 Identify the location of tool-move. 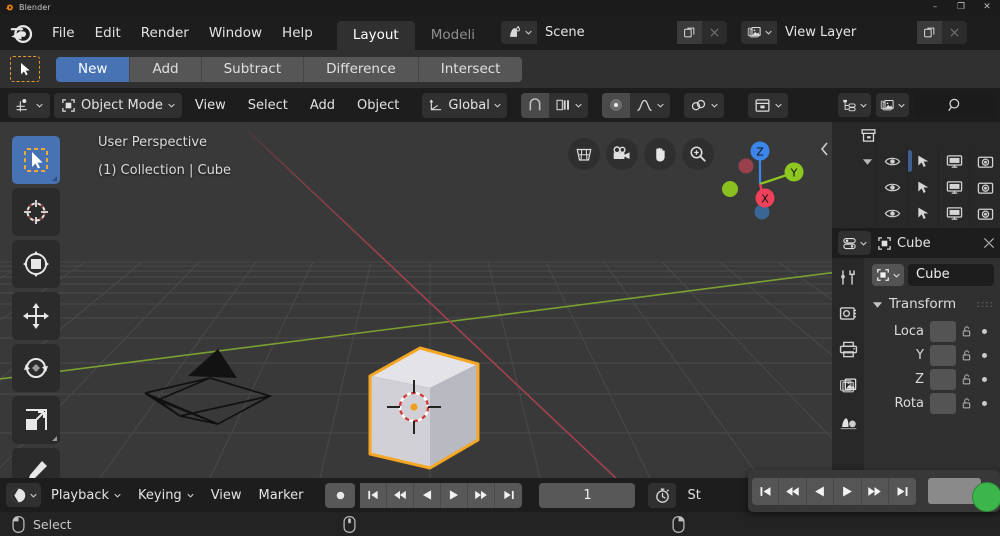
(36, 316).